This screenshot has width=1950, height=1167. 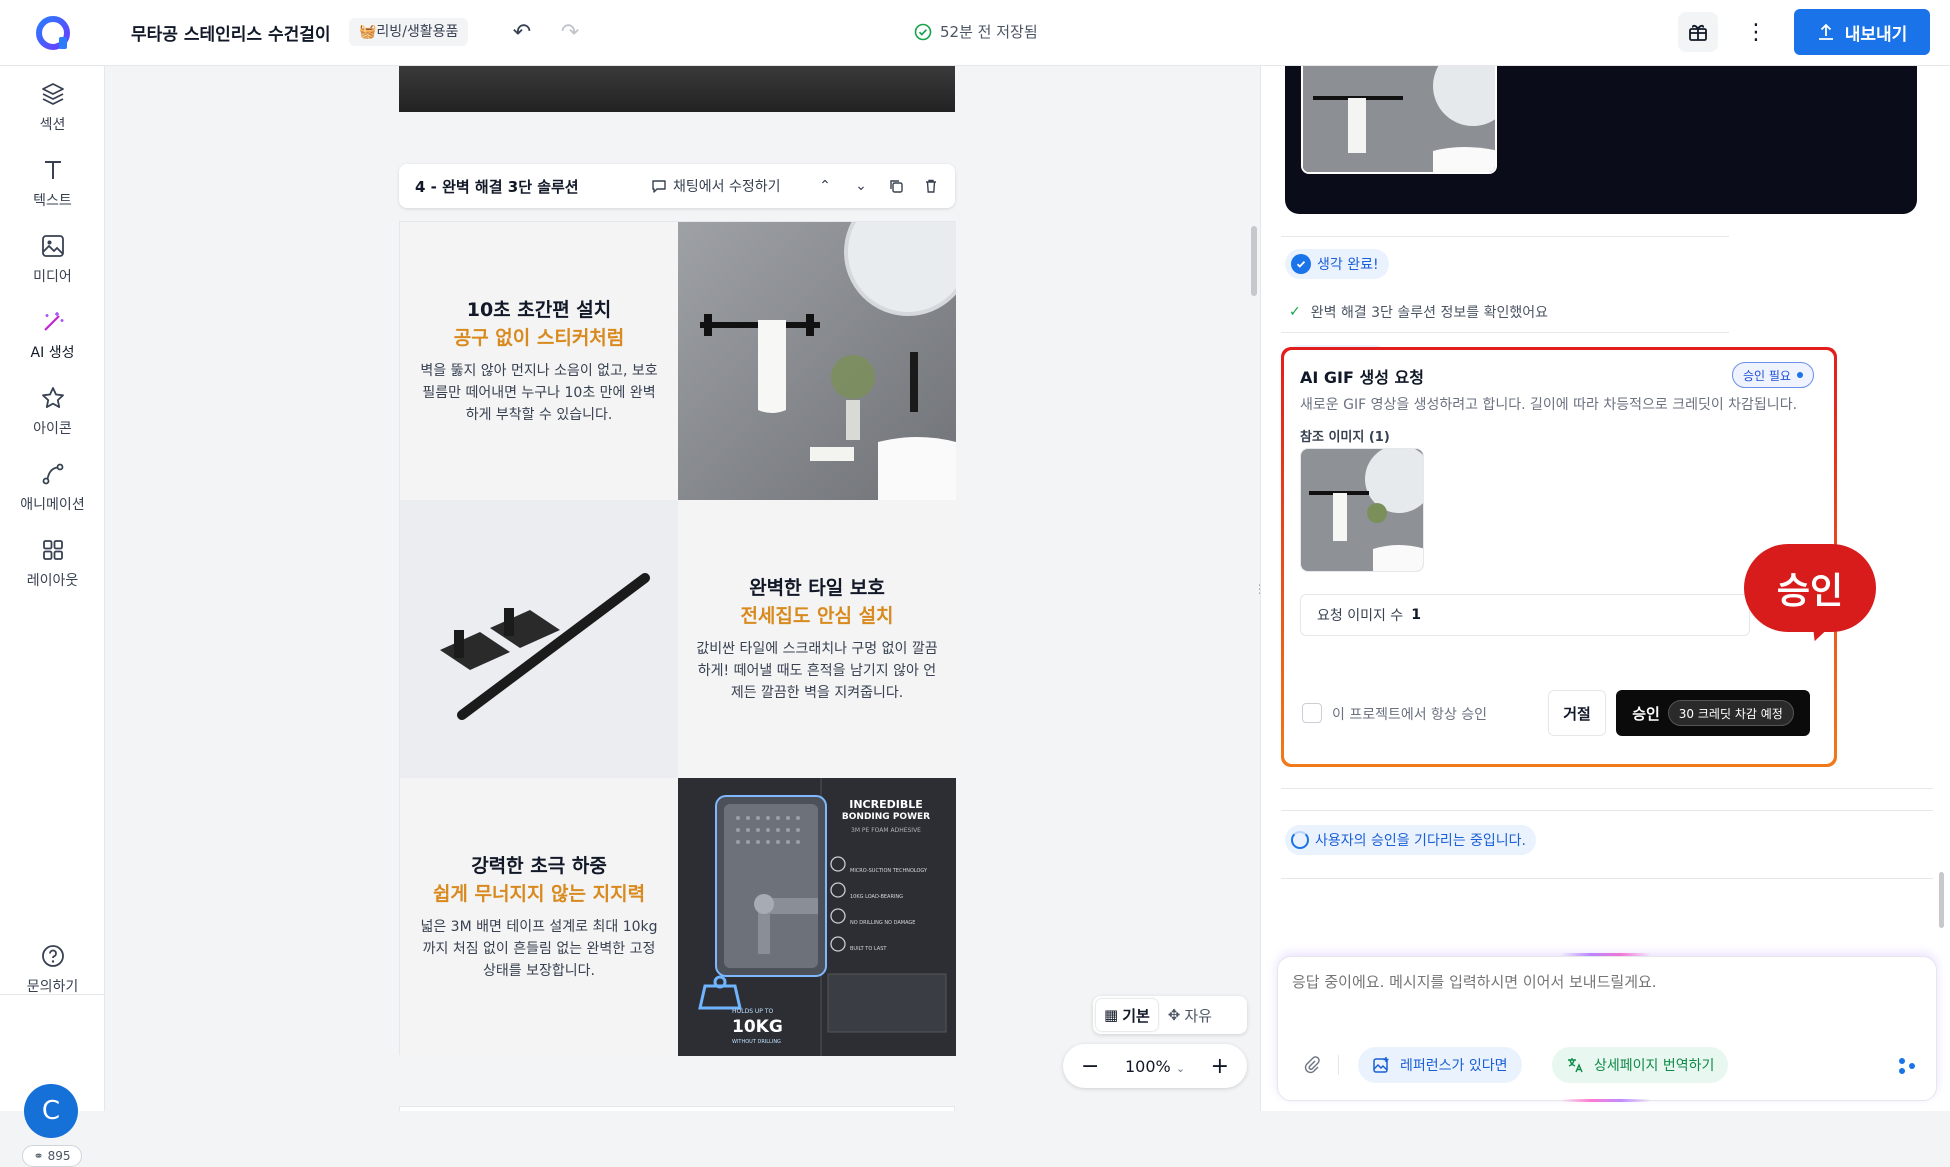 What do you see at coordinates (817, 588) in the screenshot?
I see `feature-heading: 완벽한 타일 보호` at bounding box center [817, 588].